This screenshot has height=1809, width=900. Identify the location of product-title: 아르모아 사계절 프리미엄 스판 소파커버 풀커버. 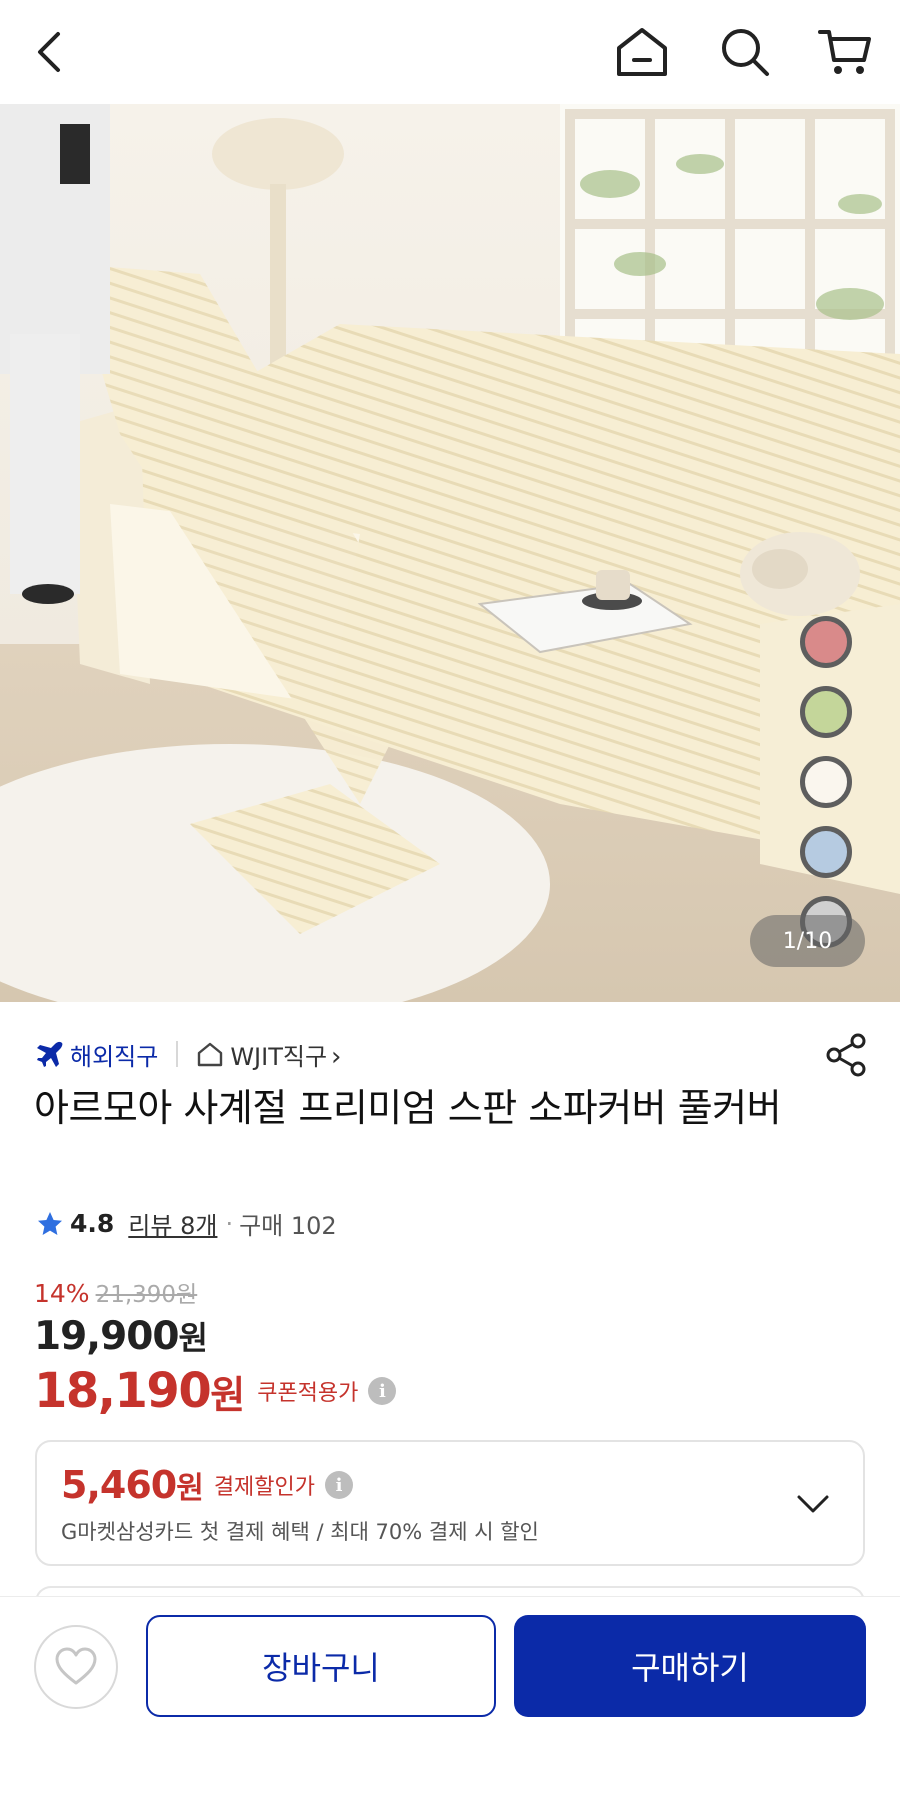
(408, 1108).